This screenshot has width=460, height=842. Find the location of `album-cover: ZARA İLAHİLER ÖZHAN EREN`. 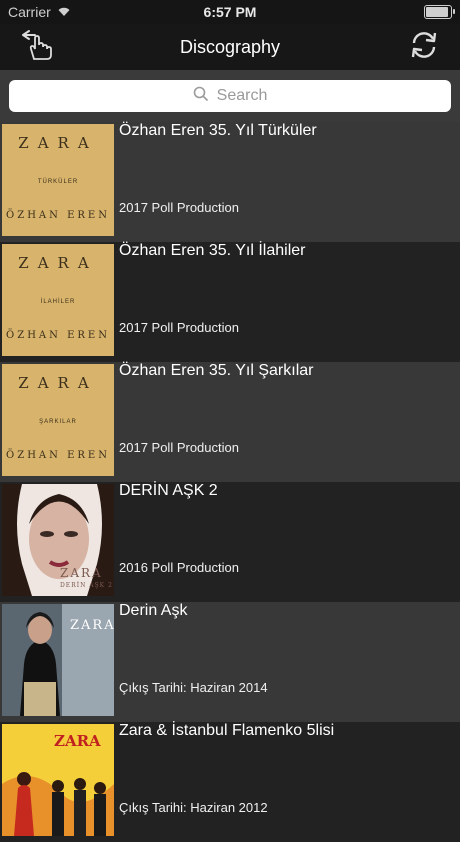

album-cover: ZARA İLAHİLER ÖZHAN EREN is located at coordinates (58, 300).